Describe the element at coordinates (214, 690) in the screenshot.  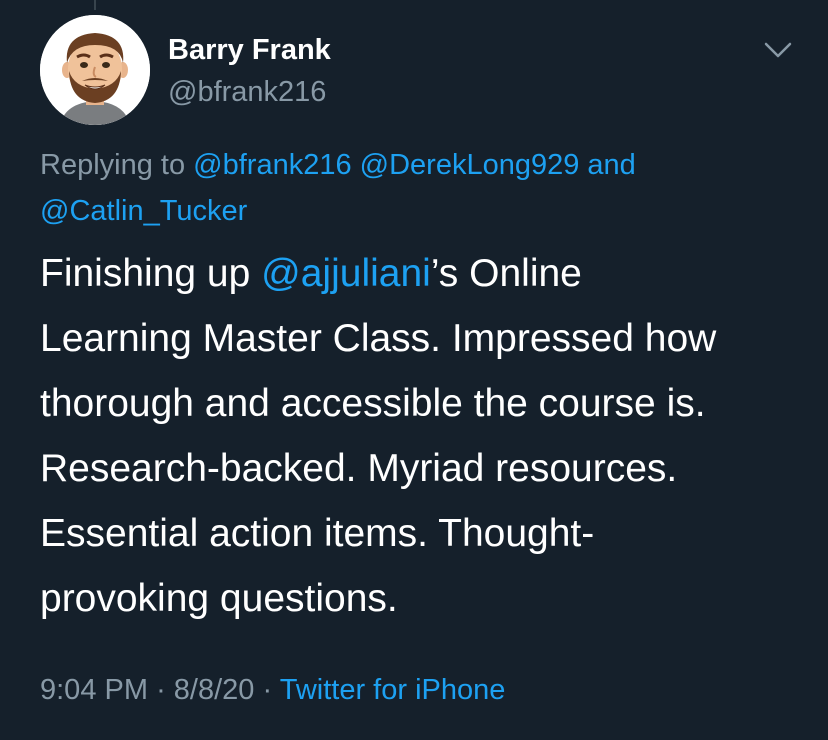
I see `tweet-date: 8/8/20` at that location.